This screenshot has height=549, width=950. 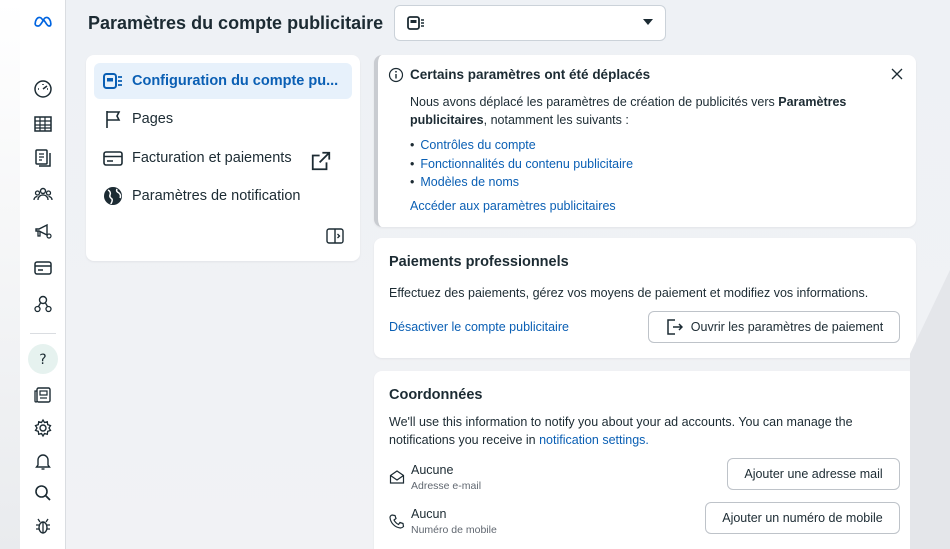 I want to click on bell-icon, so click(x=43, y=461).